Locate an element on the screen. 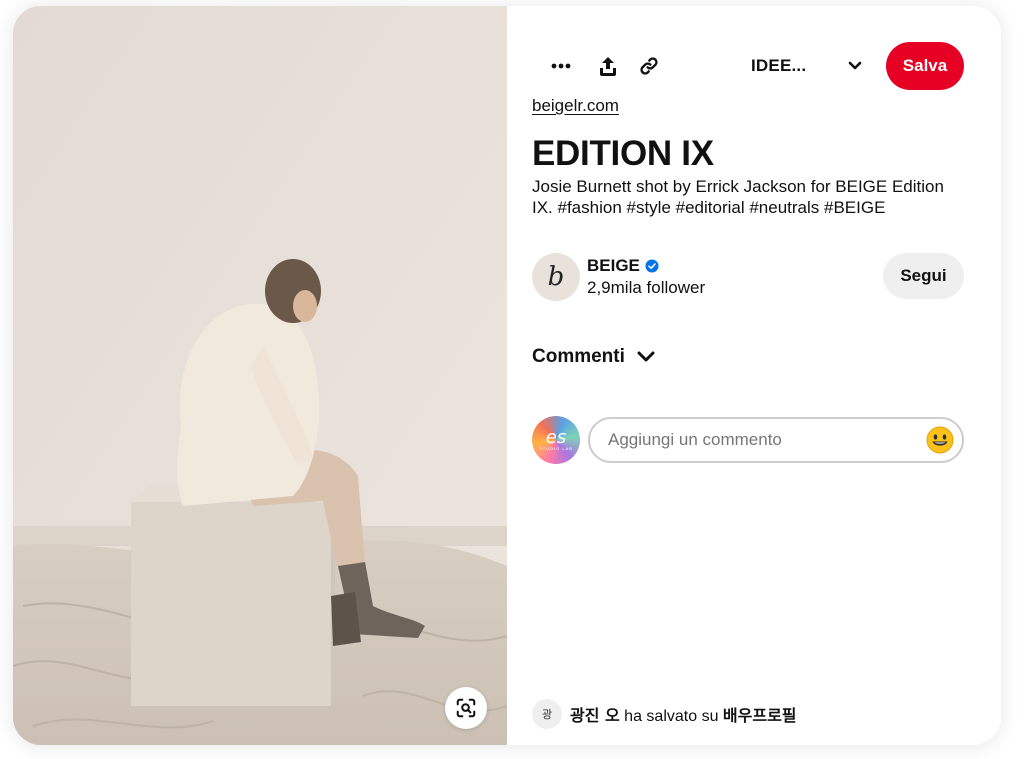 This screenshot has height=759, width=1024. share-upload-icon is located at coordinates (608, 66).